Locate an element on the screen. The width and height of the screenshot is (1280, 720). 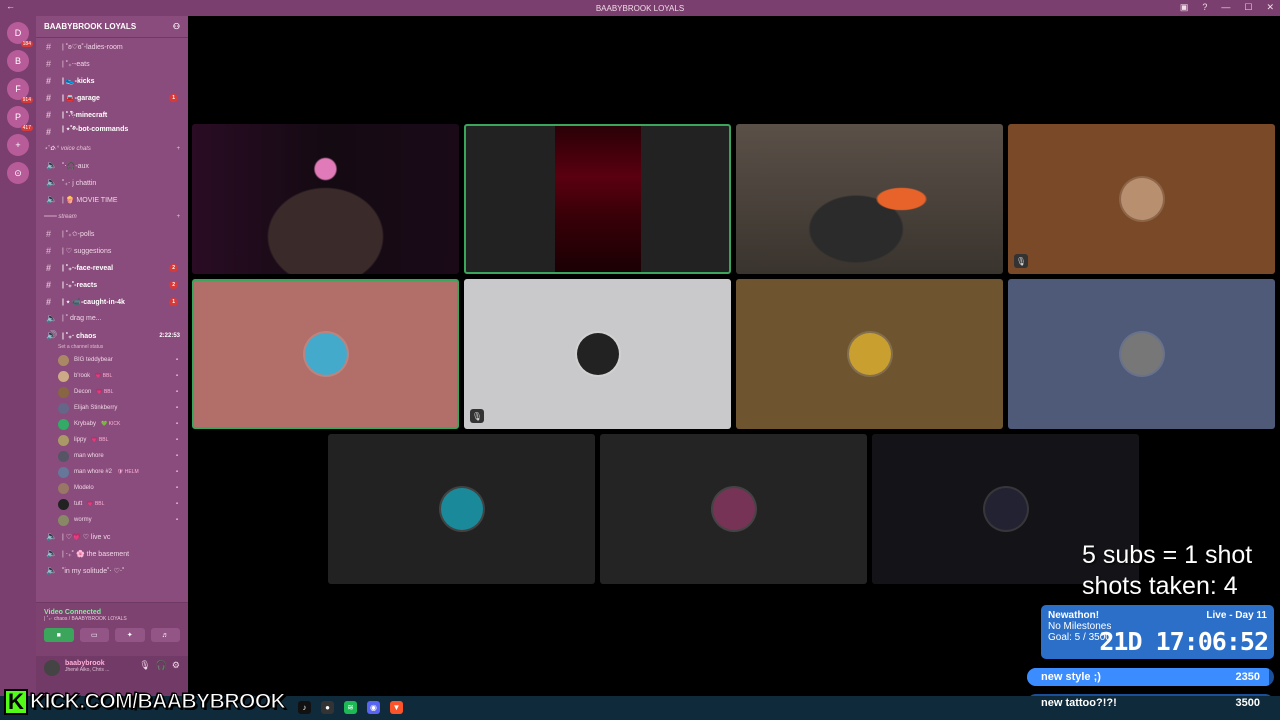
voice-channel: 🔈 | ‧₊˚ 🌸 the basement is located at coordinates (112, 553).